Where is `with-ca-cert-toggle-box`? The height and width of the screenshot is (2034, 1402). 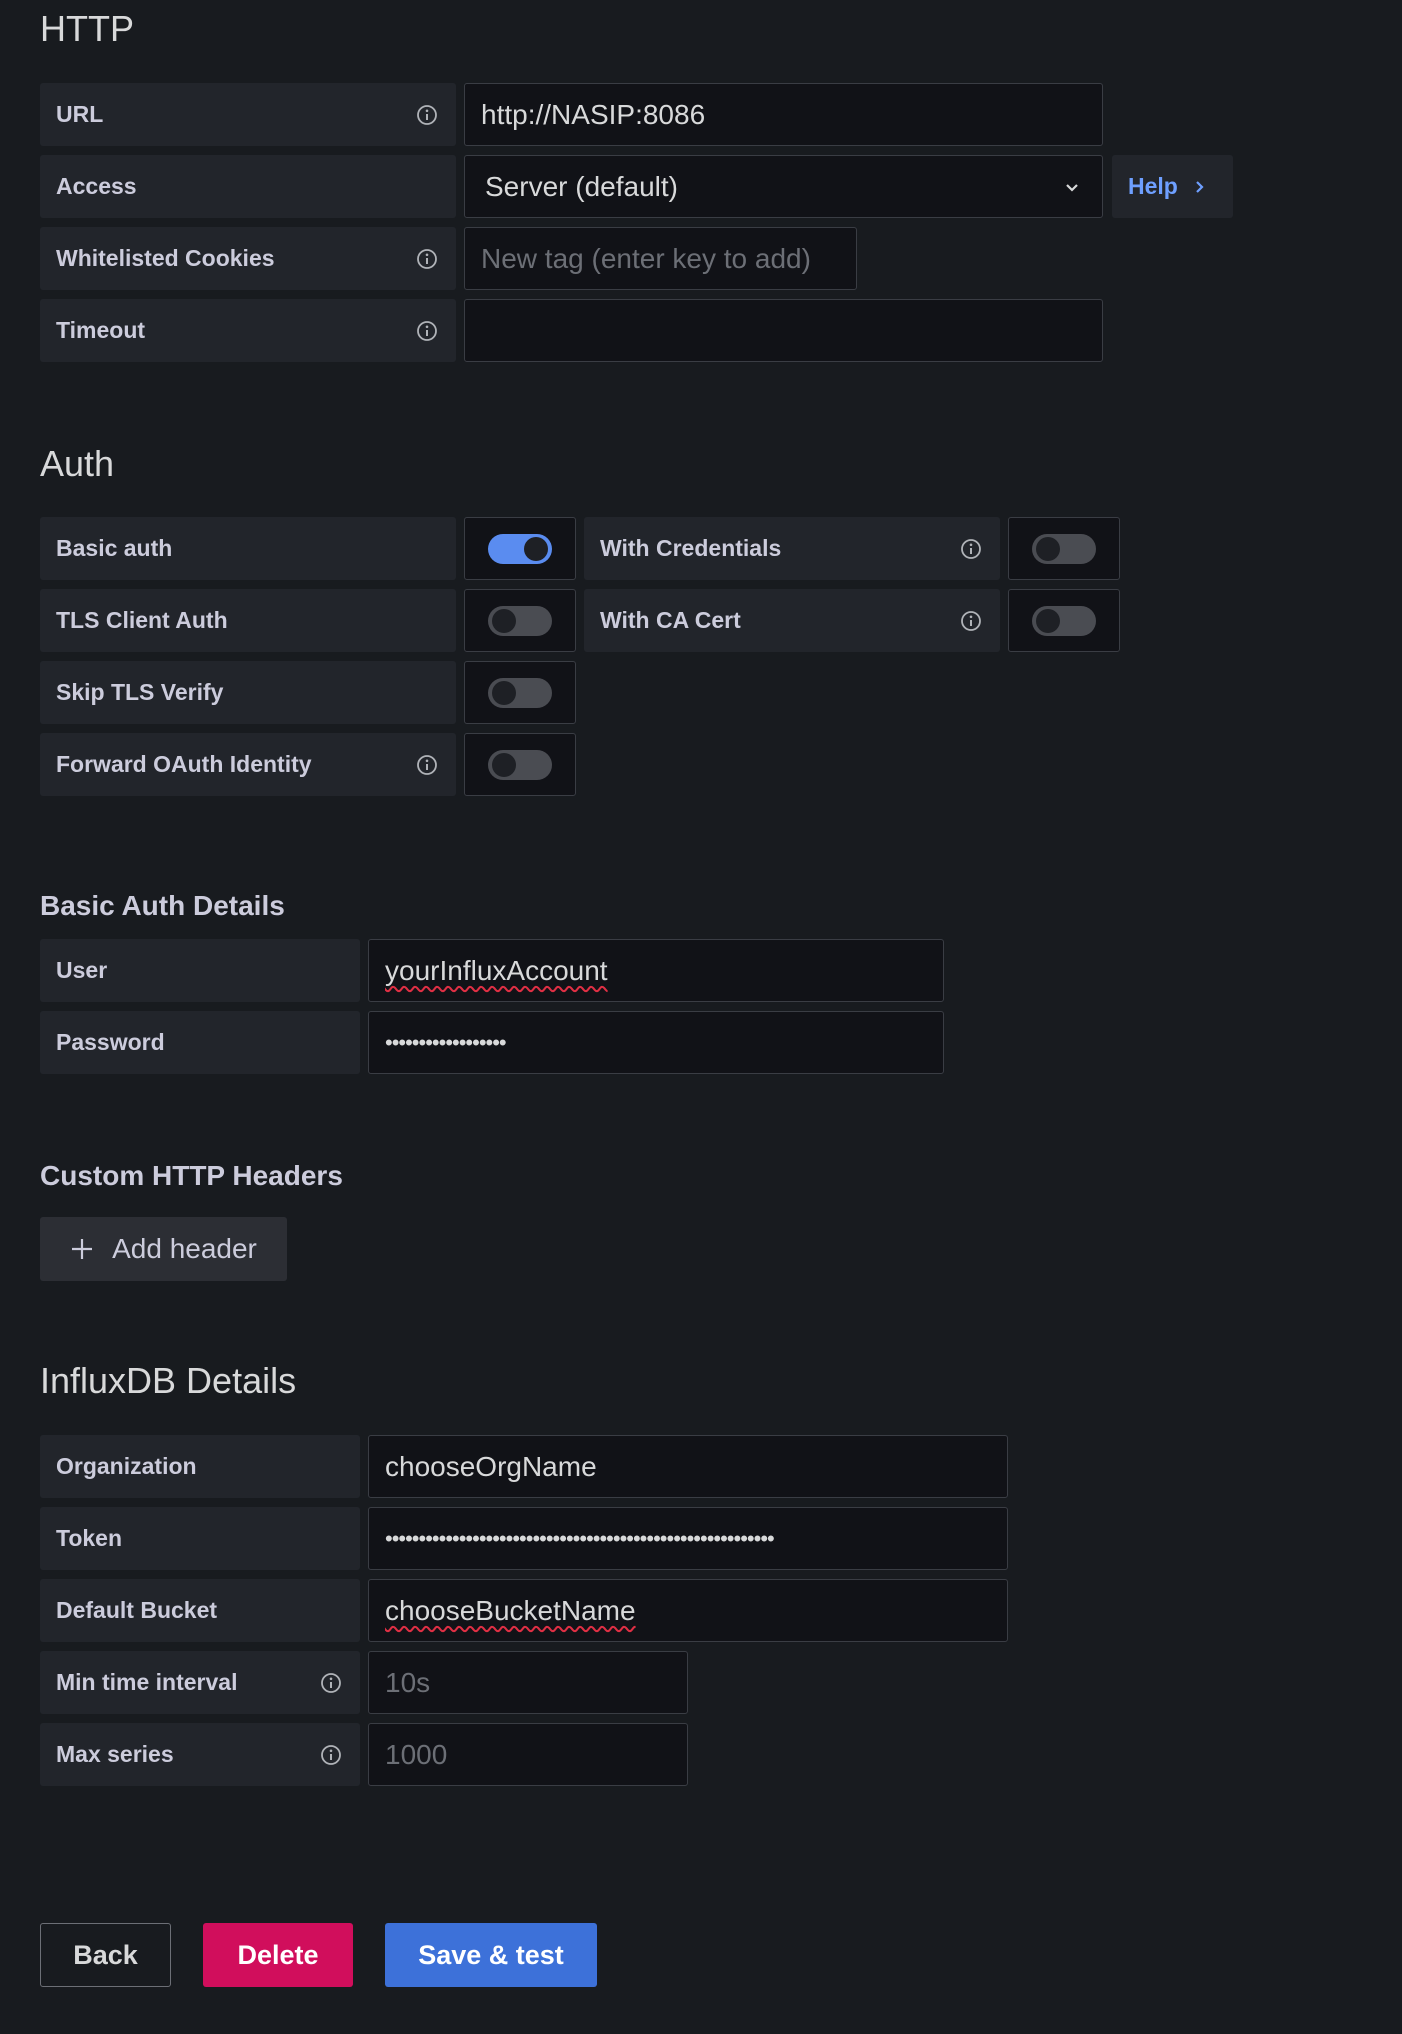
with-ca-cert-toggle-box is located at coordinates (1064, 620).